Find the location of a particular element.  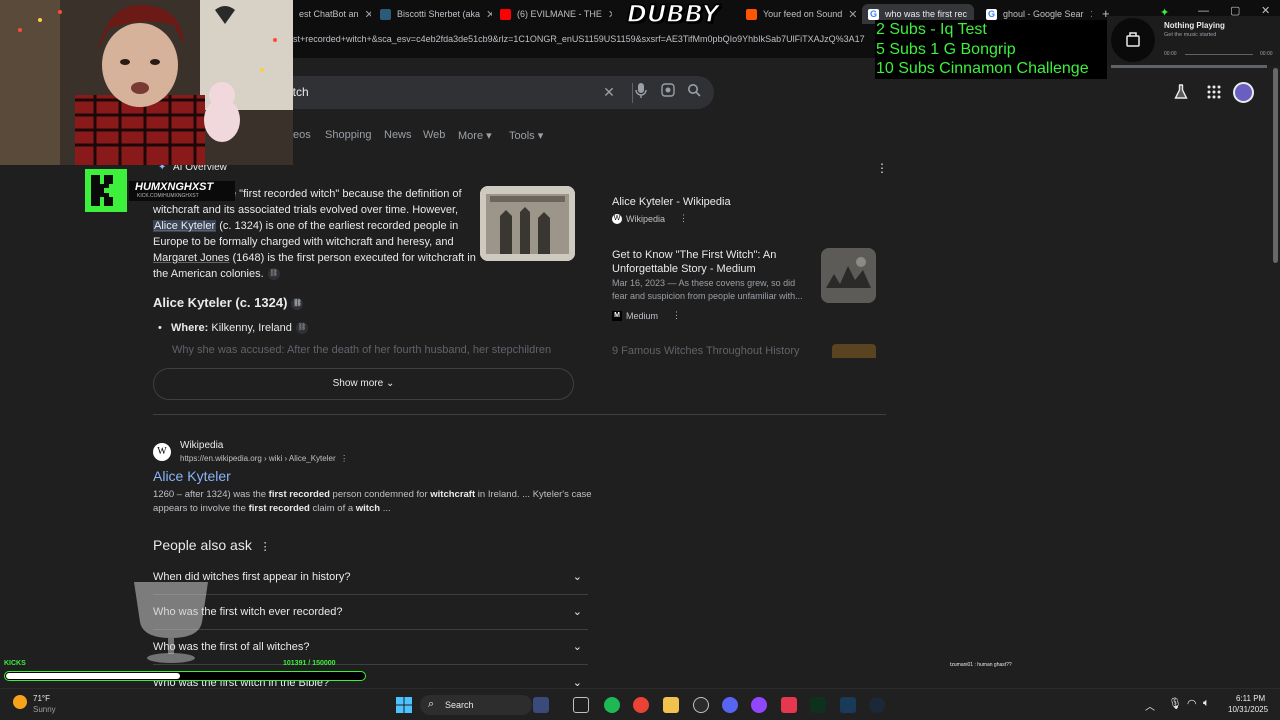

terminal-icon is located at coordinates (818, 705).